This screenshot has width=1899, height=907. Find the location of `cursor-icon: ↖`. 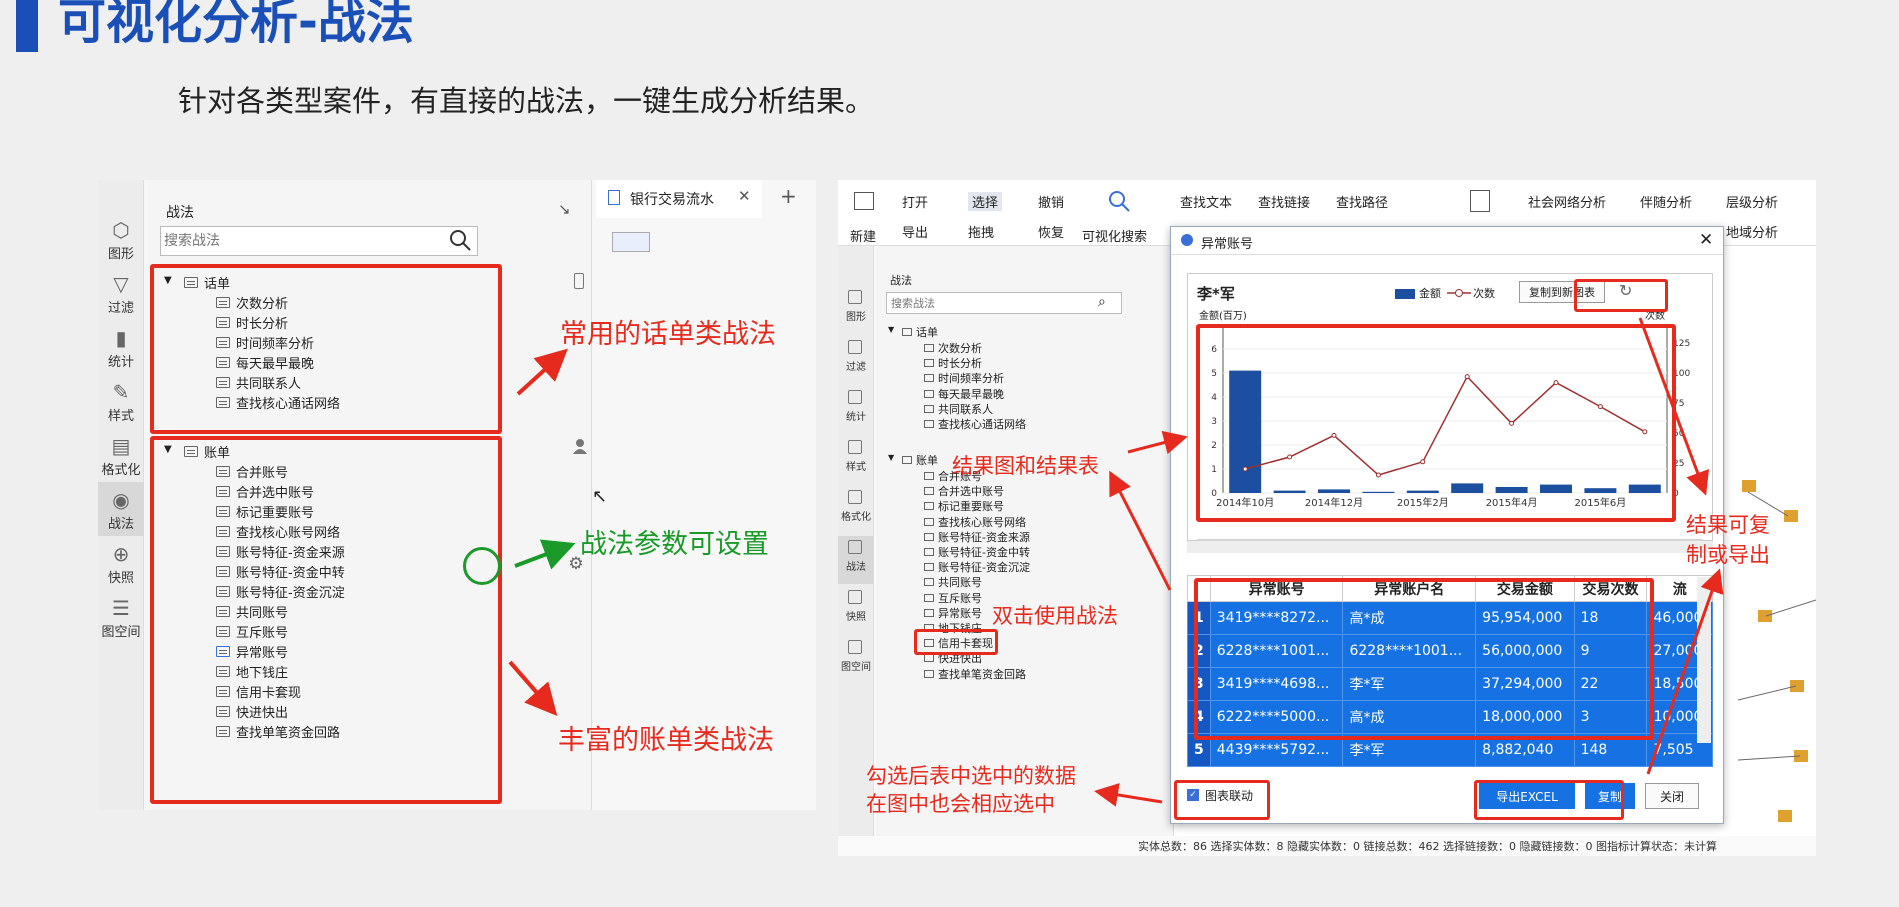

cursor-icon: ↖ is located at coordinates (600, 496).